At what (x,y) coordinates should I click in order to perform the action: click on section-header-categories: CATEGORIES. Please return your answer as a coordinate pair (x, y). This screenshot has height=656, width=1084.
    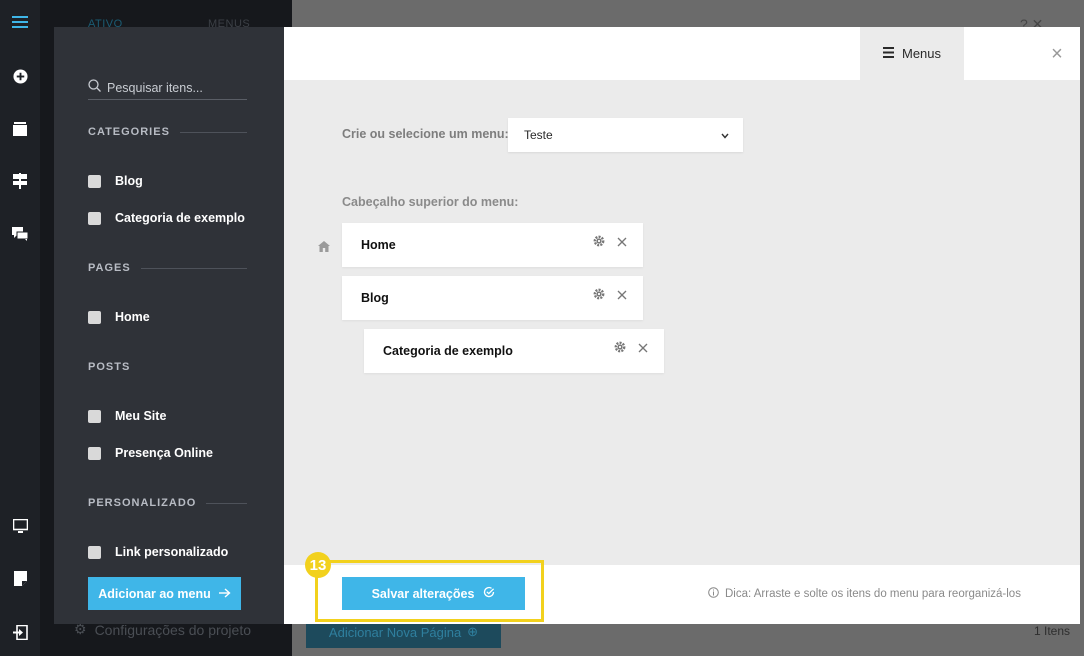
    Looking at the image, I should click on (167, 132).